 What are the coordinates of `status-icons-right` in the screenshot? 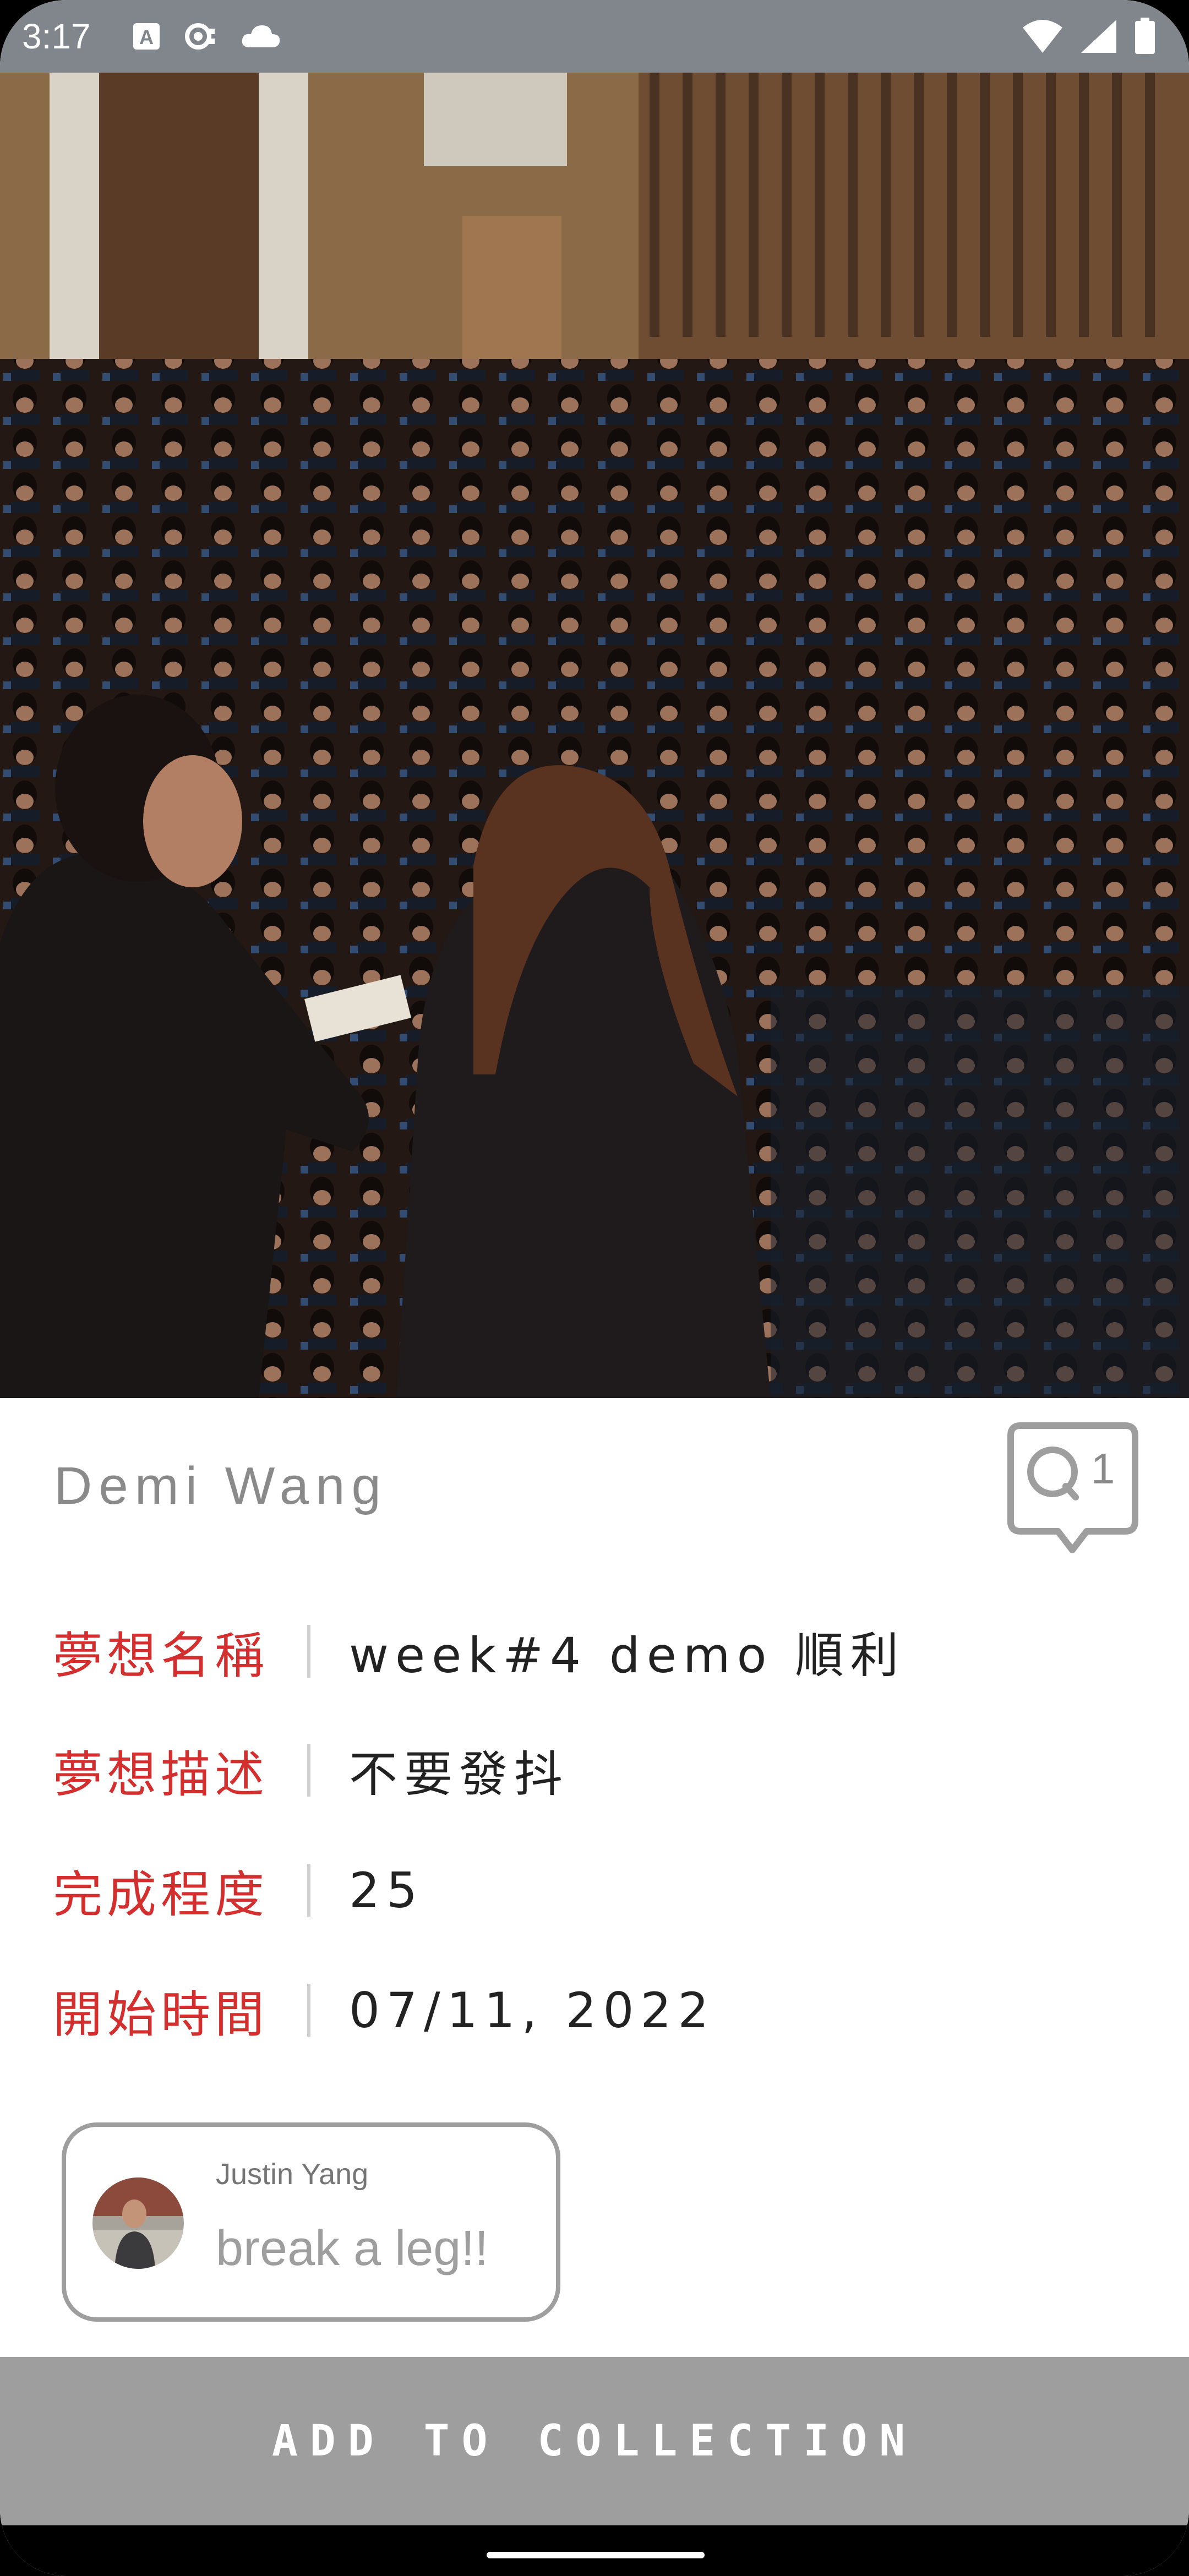 It's located at (1089, 36).